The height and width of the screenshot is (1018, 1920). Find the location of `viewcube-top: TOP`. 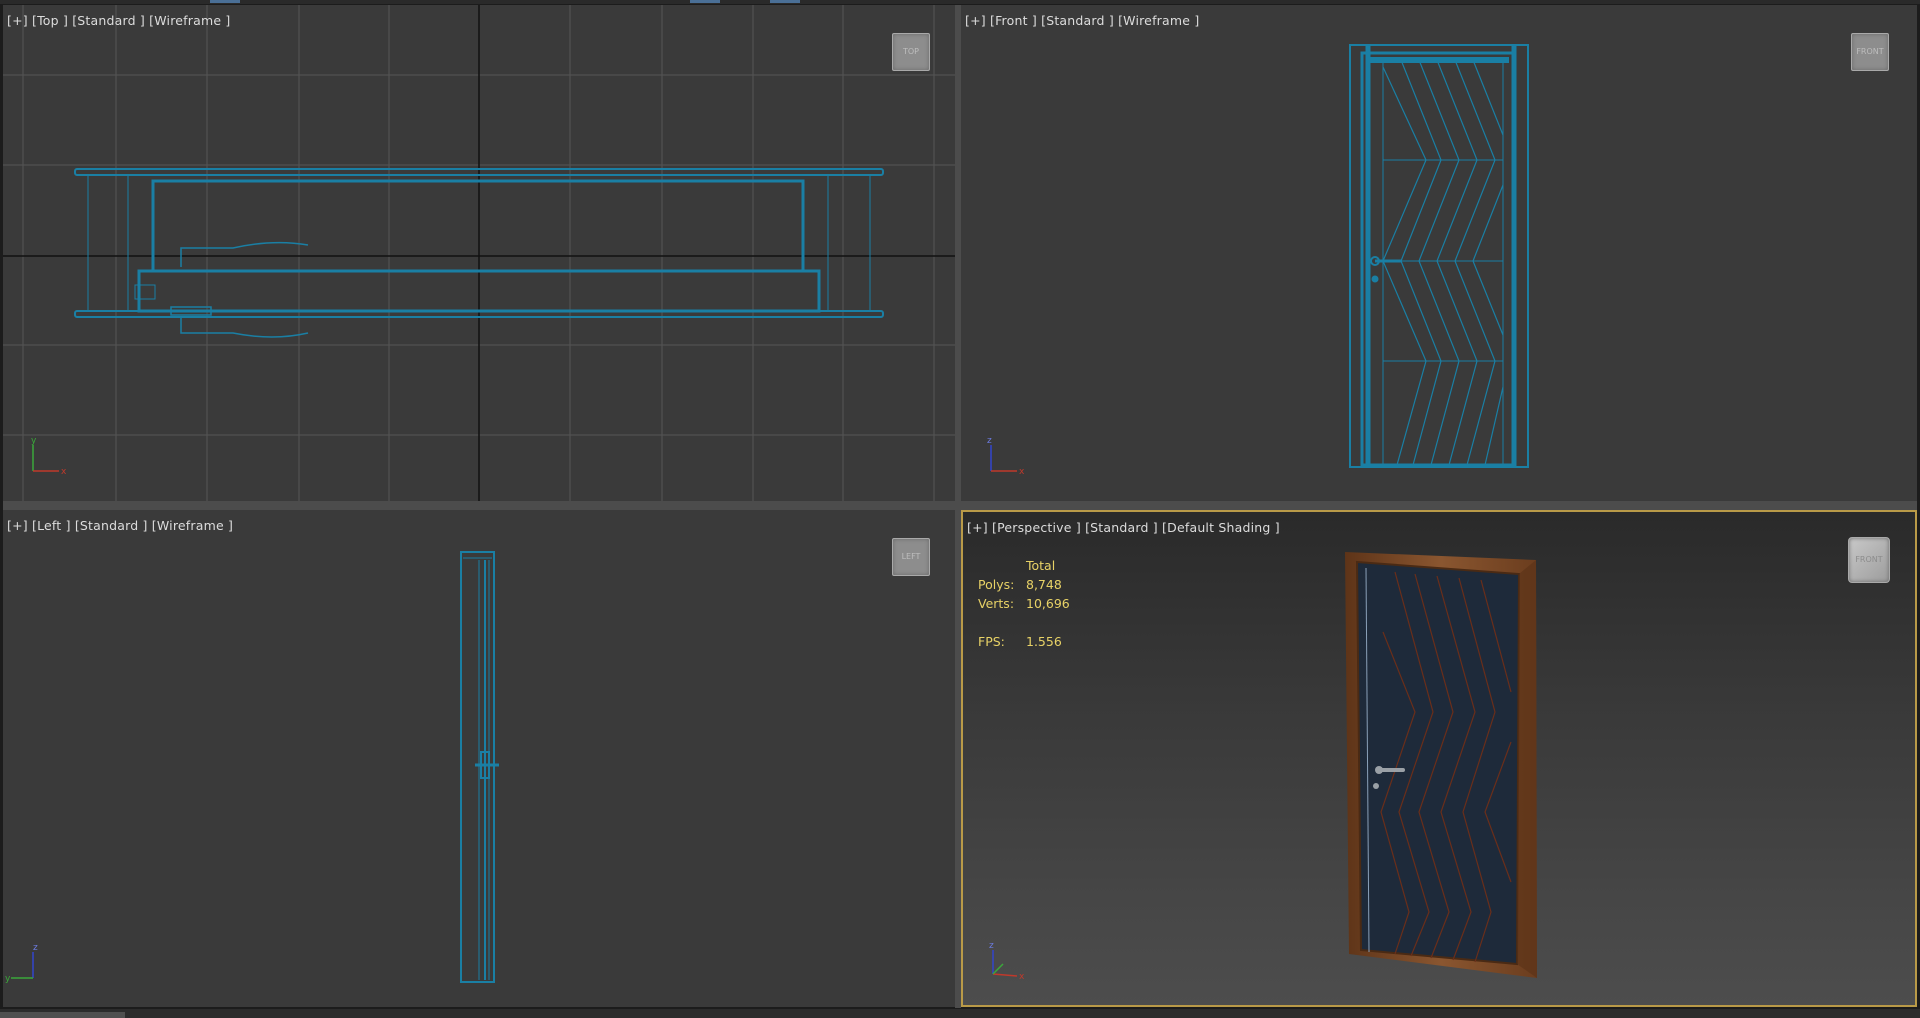

viewcube-top: TOP is located at coordinates (911, 52).